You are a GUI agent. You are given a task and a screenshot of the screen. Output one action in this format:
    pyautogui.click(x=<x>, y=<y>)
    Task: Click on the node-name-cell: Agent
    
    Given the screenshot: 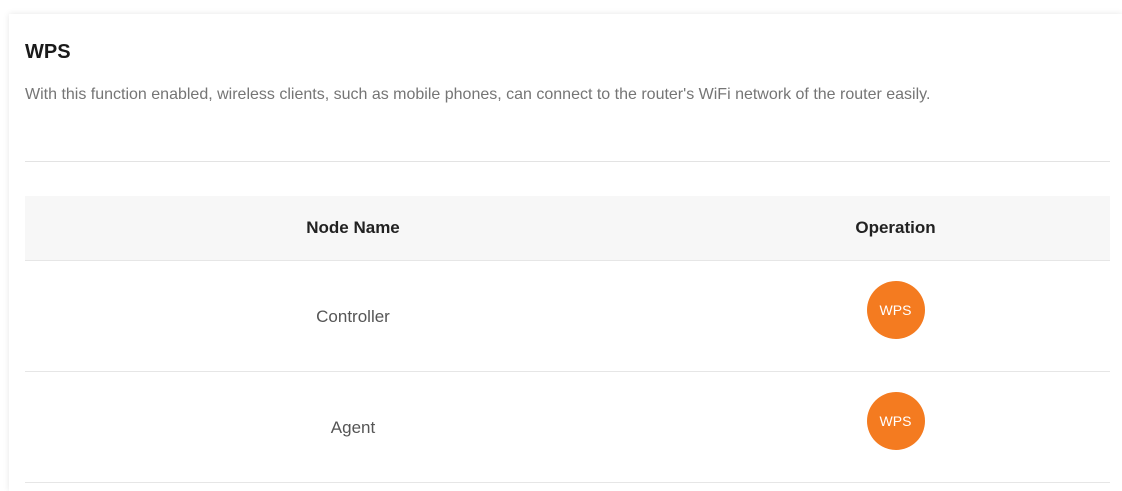 What is the action you would take?
    pyautogui.click(x=353, y=427)
    